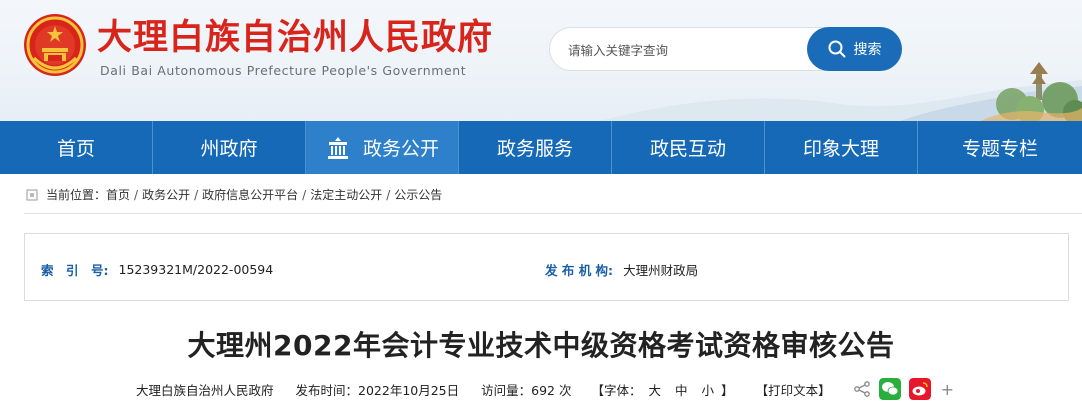 Image resolution: width=1082 pixels, height=407 pixels. Describe the element at coordinates (526, 390) in the screenshot. I see `article-views: 访问量：692 次` at that location.